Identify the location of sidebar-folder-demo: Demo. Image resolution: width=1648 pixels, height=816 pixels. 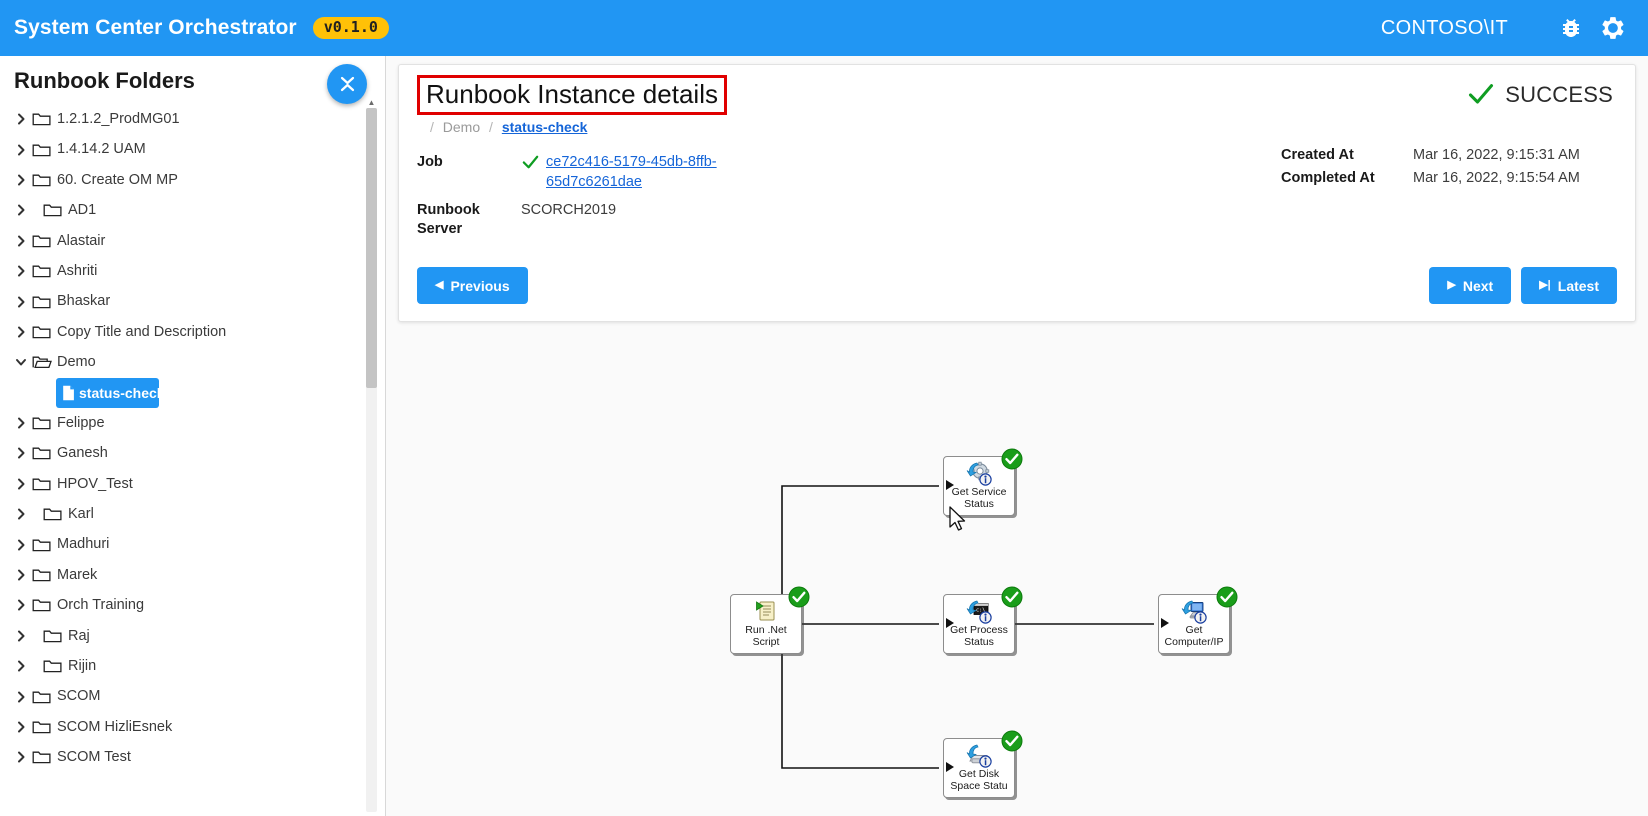
(192, 362).